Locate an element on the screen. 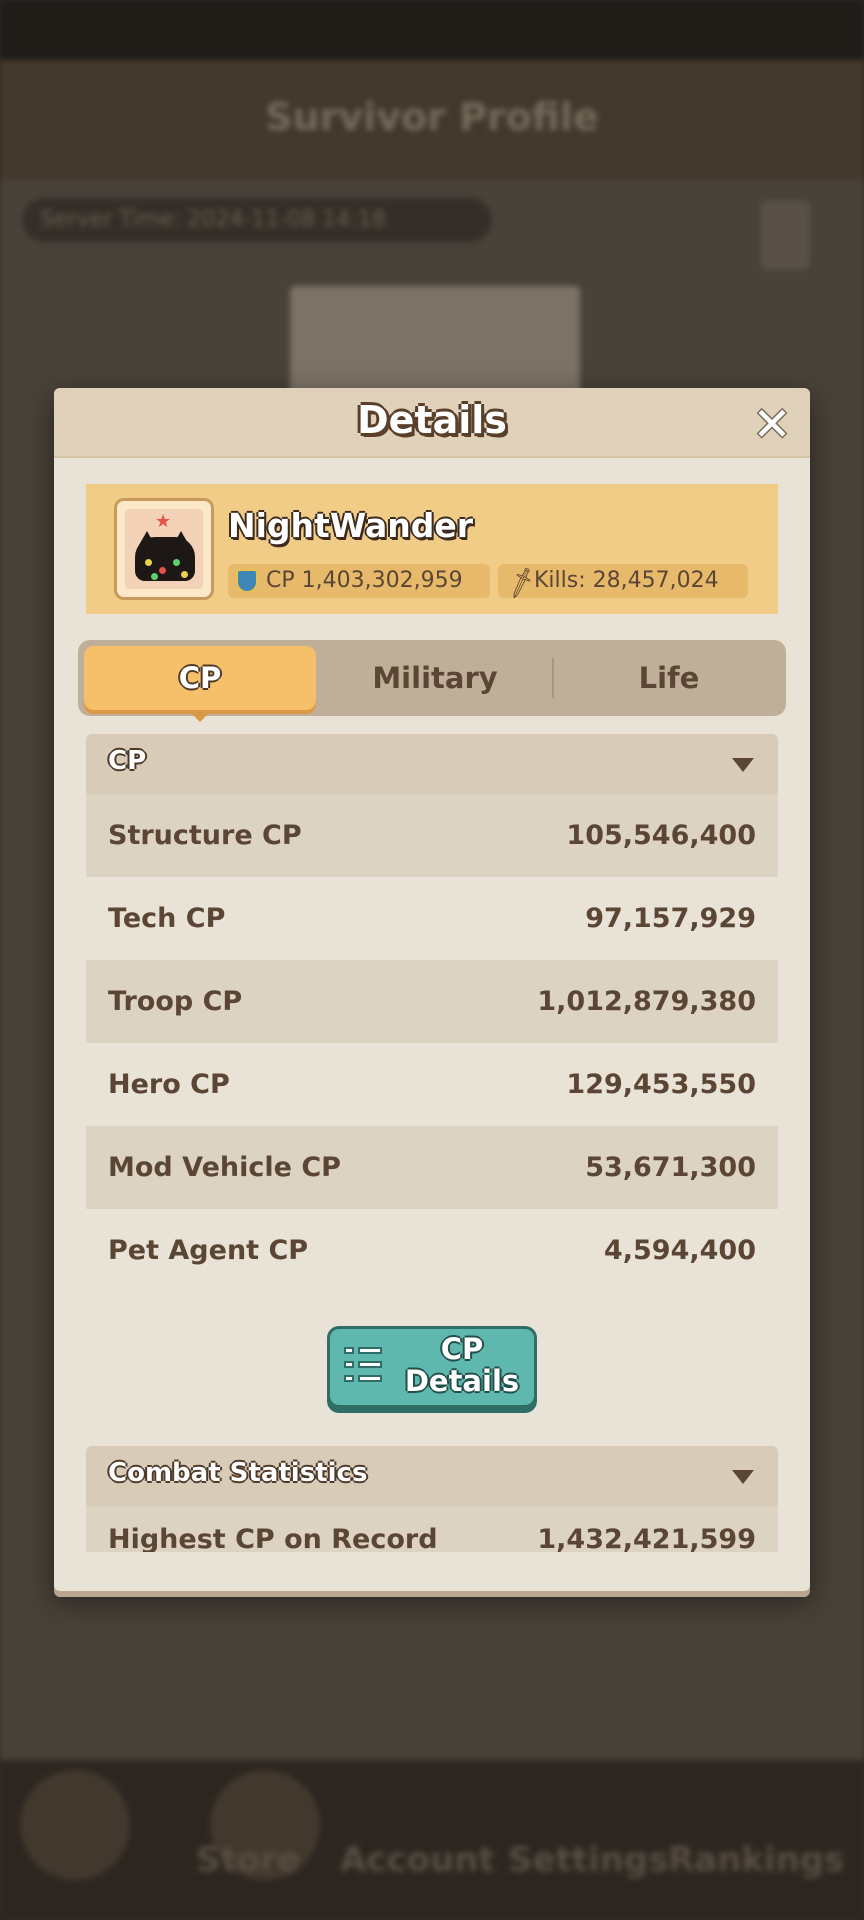 This screenshot has width=864, height=1920. cp-row-troop: Troop CP 1,012,879,380 is located at coordinates (432, 1001).